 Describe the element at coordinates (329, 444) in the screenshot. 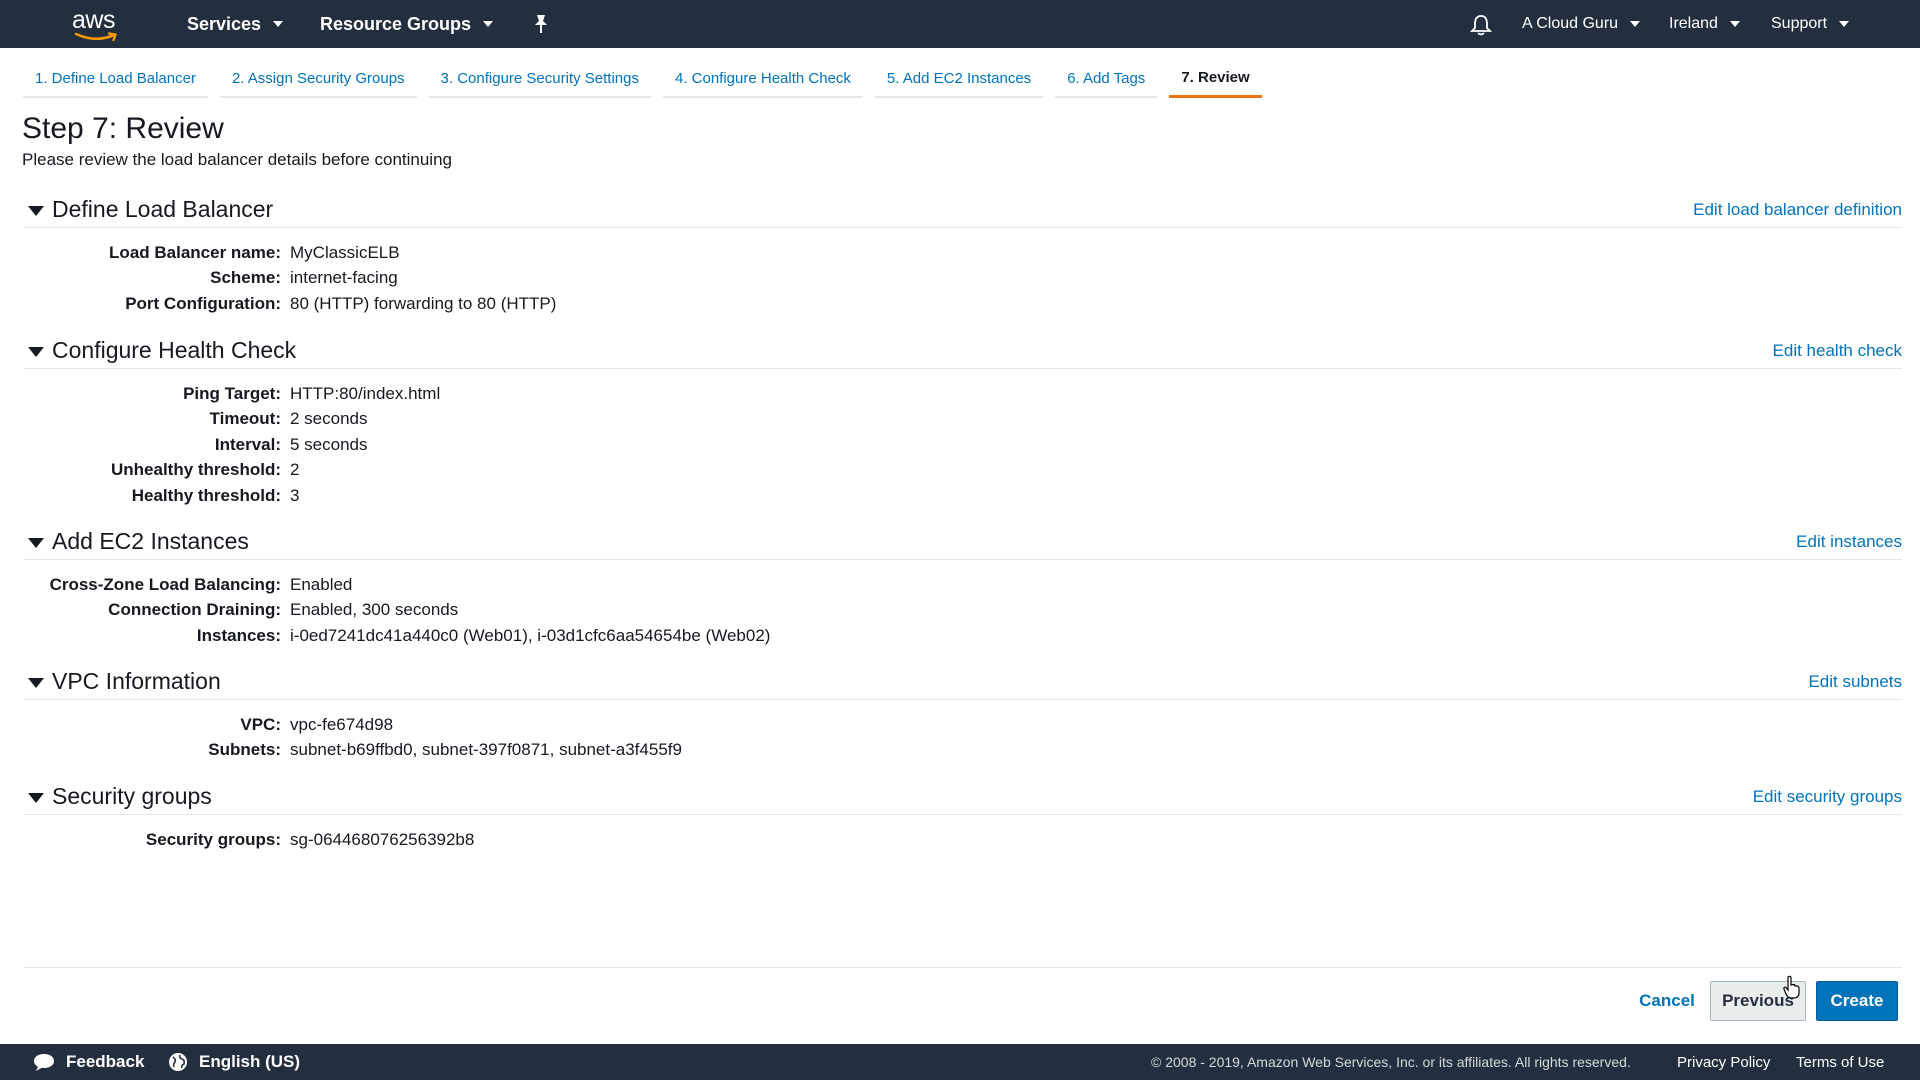

I see `detail-value: 5 seconds` at that location.